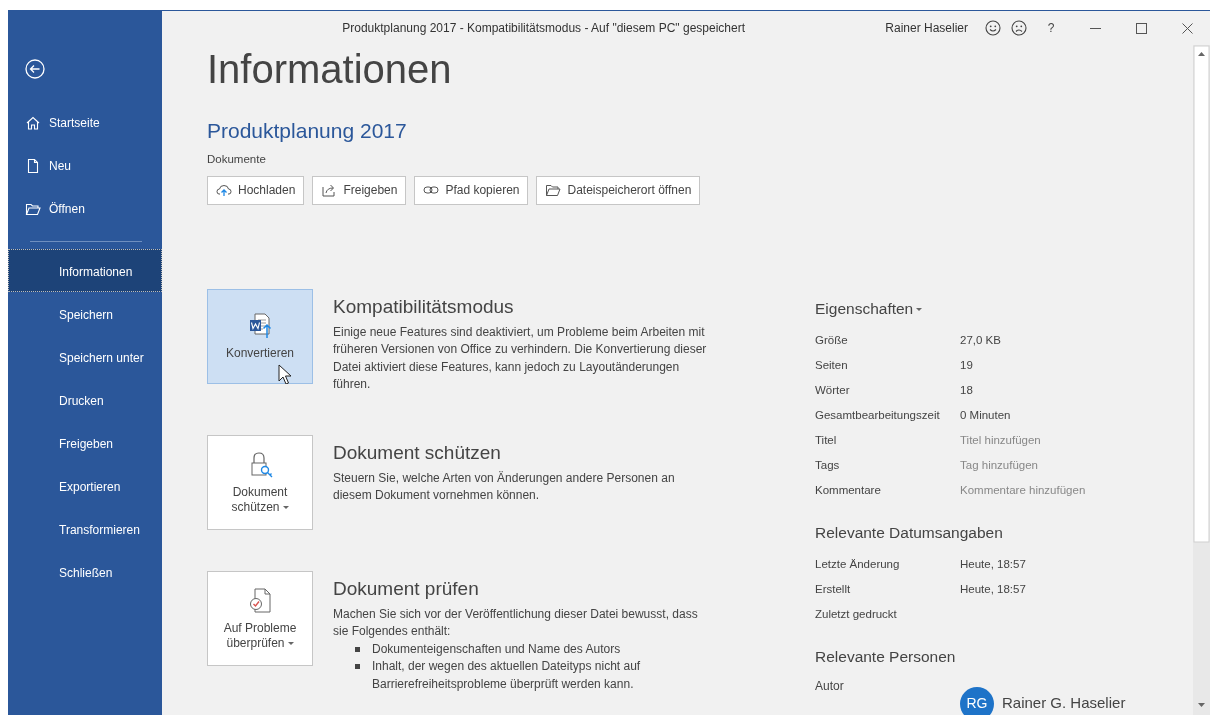 This screenshot has height=715, width=1210. What do you see at coordinates (1201, 380) in the screenshot?
I see `scrollbar` at bounding box center [1201, 380].